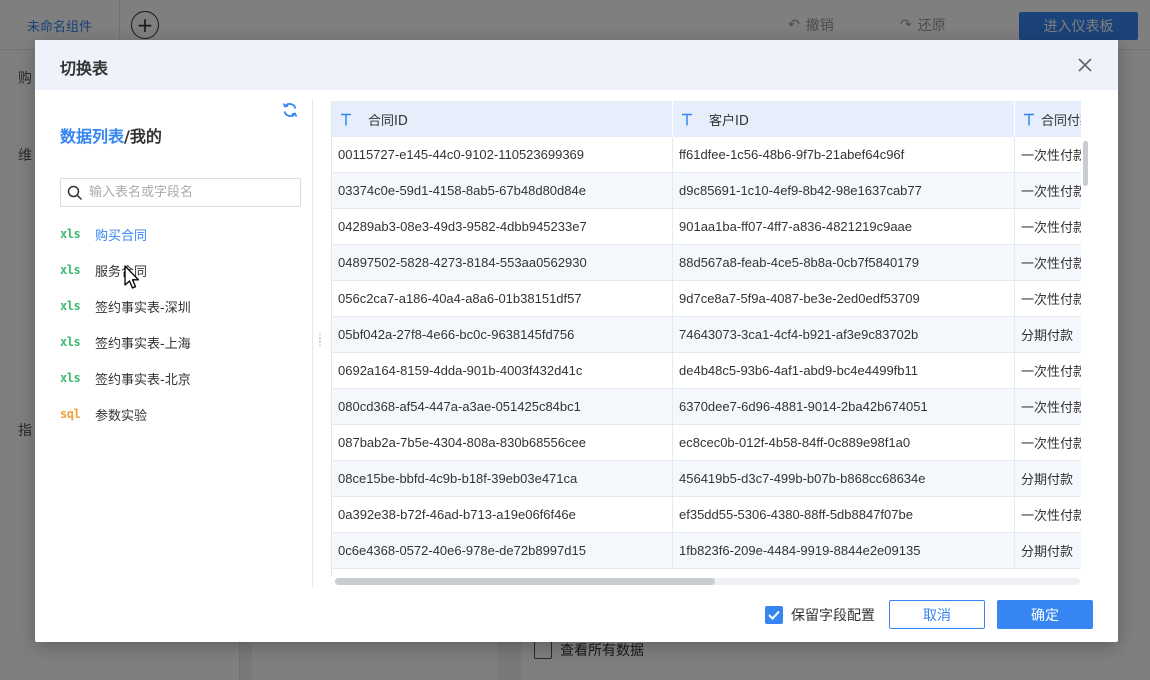  What do you see at coordinates (70, 414) in the screenshot?
I see `sql-file-icon: sql` at bounding box center [70, 414].